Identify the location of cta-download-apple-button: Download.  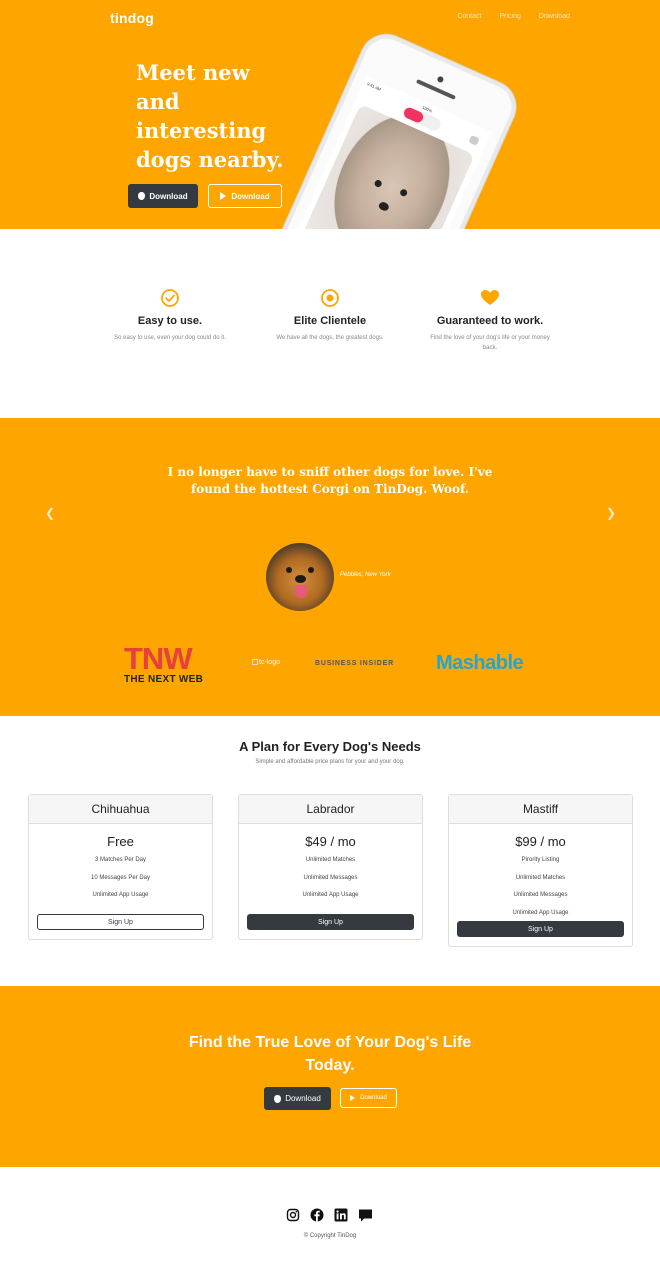
(297, 1098).